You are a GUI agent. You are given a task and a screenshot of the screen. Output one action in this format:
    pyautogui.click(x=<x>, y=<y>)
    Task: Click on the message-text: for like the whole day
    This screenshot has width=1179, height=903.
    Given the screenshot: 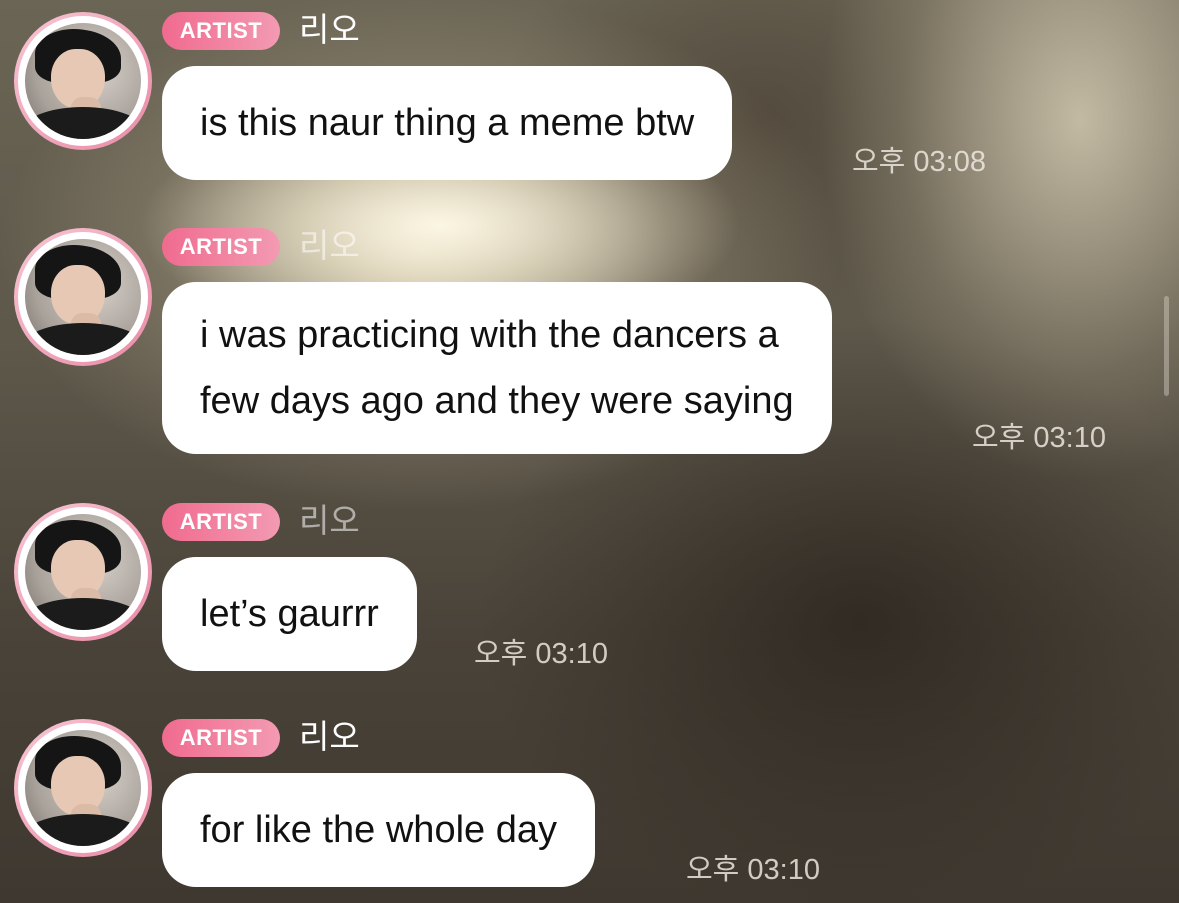 What is the action you would take?
    pyautogui.click(x=378, y=830)
    